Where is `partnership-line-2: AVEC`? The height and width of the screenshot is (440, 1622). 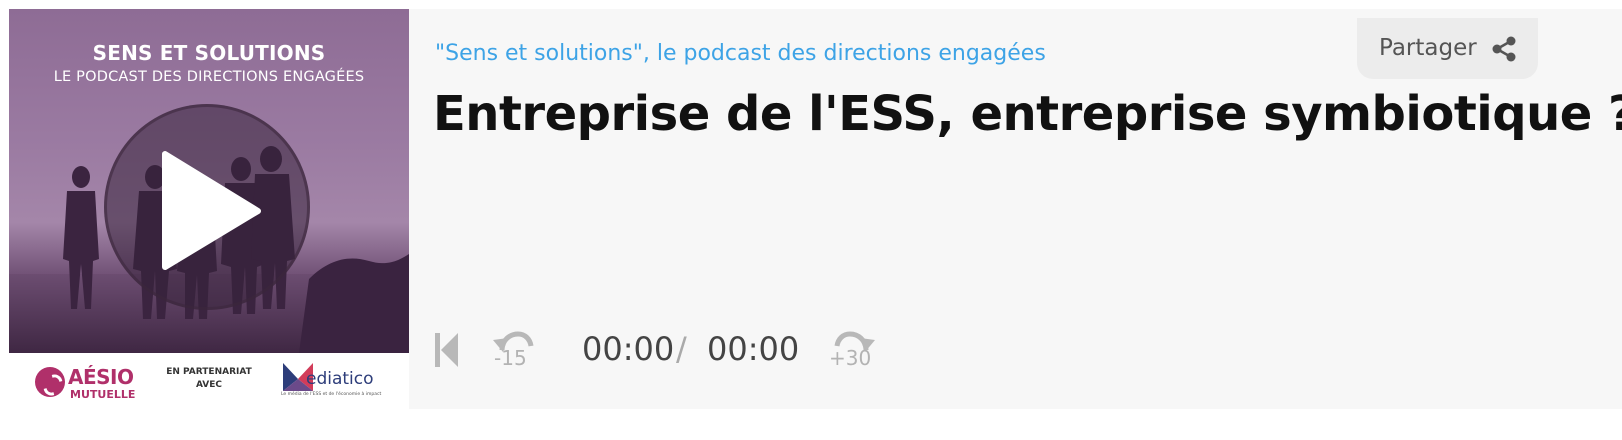
partnership-line-2: AVEC is located at coordinates (209, 385).